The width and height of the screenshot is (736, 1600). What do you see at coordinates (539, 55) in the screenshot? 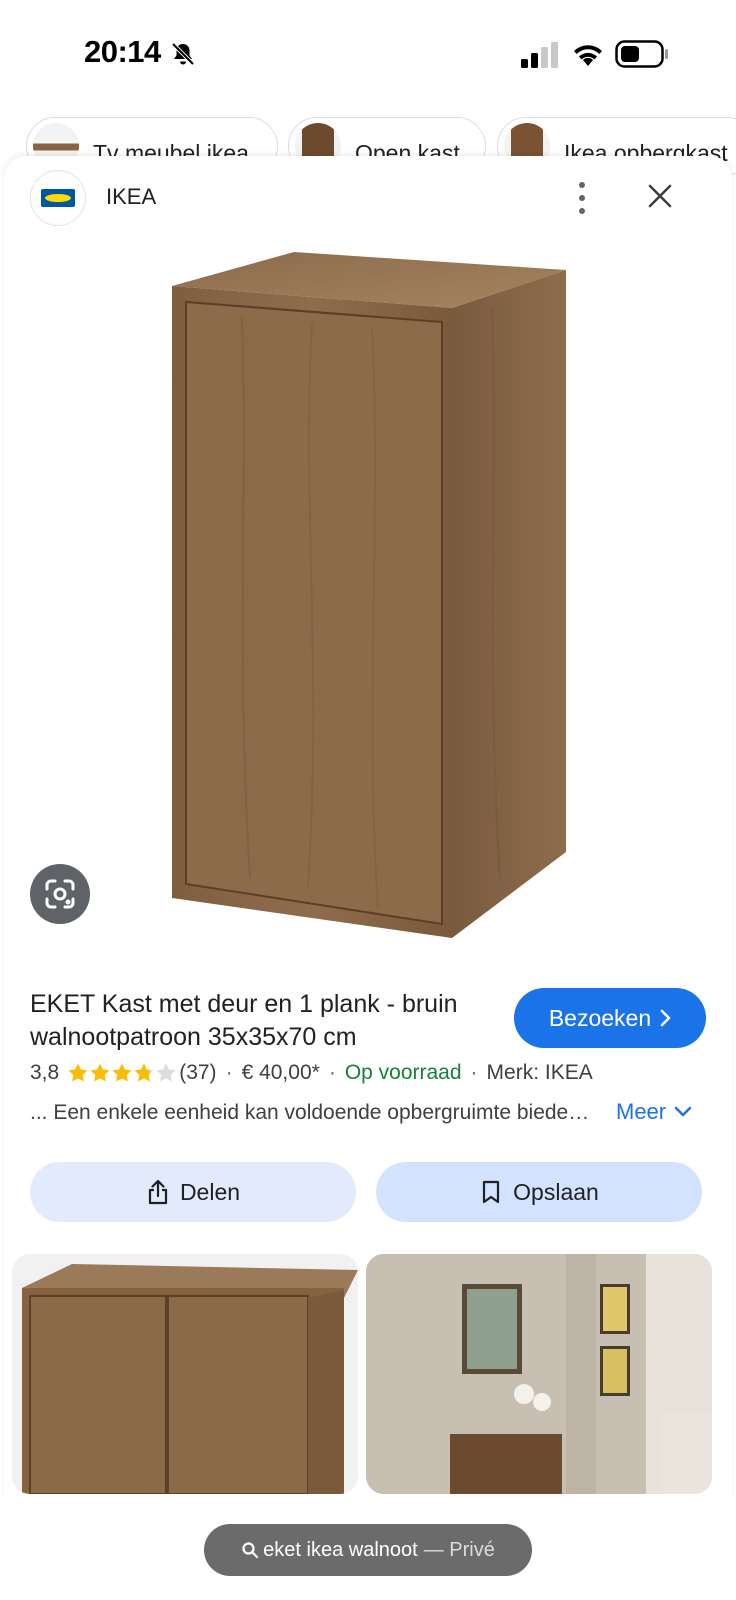
I see `signal-icon` at bounding box center [539, 55].